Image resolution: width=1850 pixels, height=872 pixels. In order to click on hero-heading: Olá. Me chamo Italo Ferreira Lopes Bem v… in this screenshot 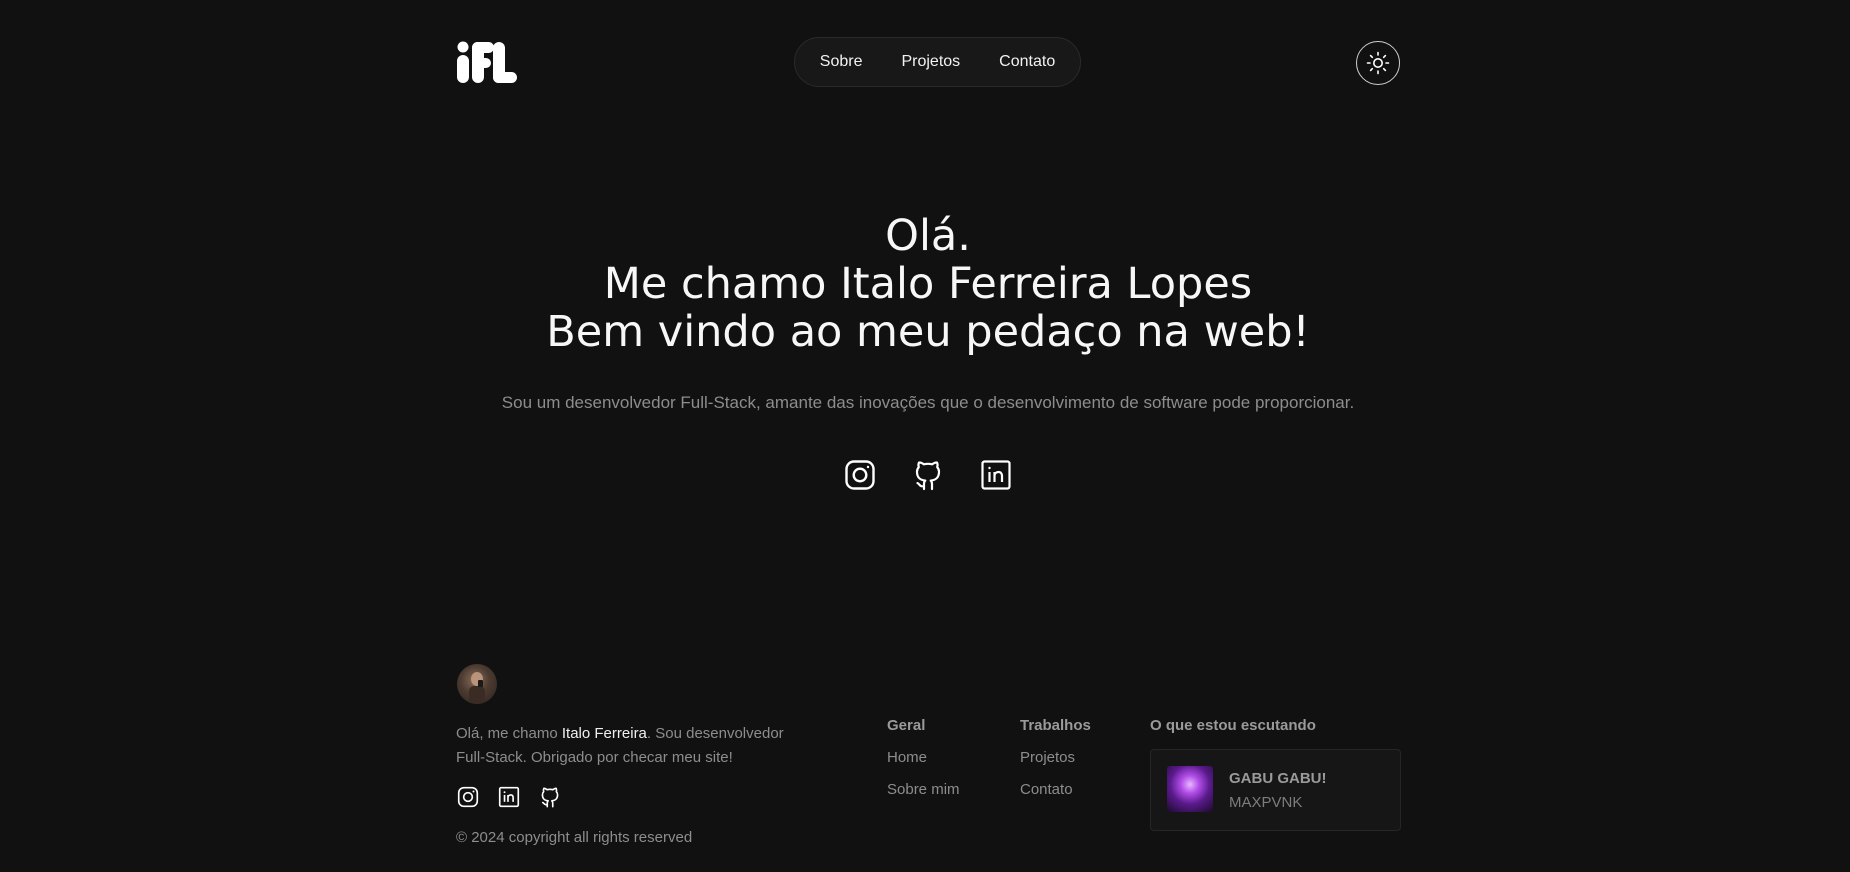, I will do `click(928, 284)`.